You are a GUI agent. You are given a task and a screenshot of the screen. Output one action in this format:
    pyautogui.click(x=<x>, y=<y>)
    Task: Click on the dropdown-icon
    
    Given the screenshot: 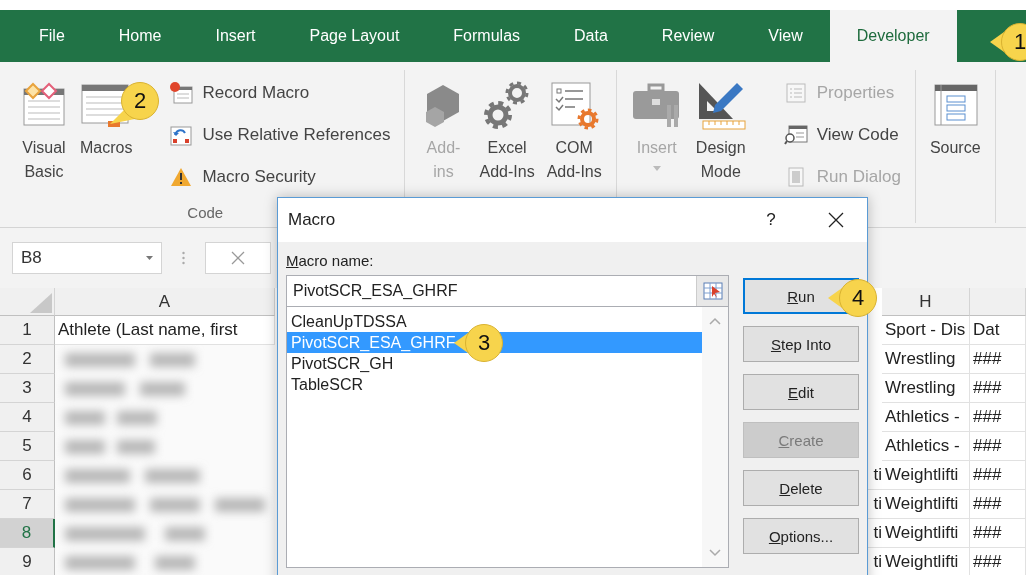 What is the action you would take?
    pyautogui.click(x=149, y=258)
    